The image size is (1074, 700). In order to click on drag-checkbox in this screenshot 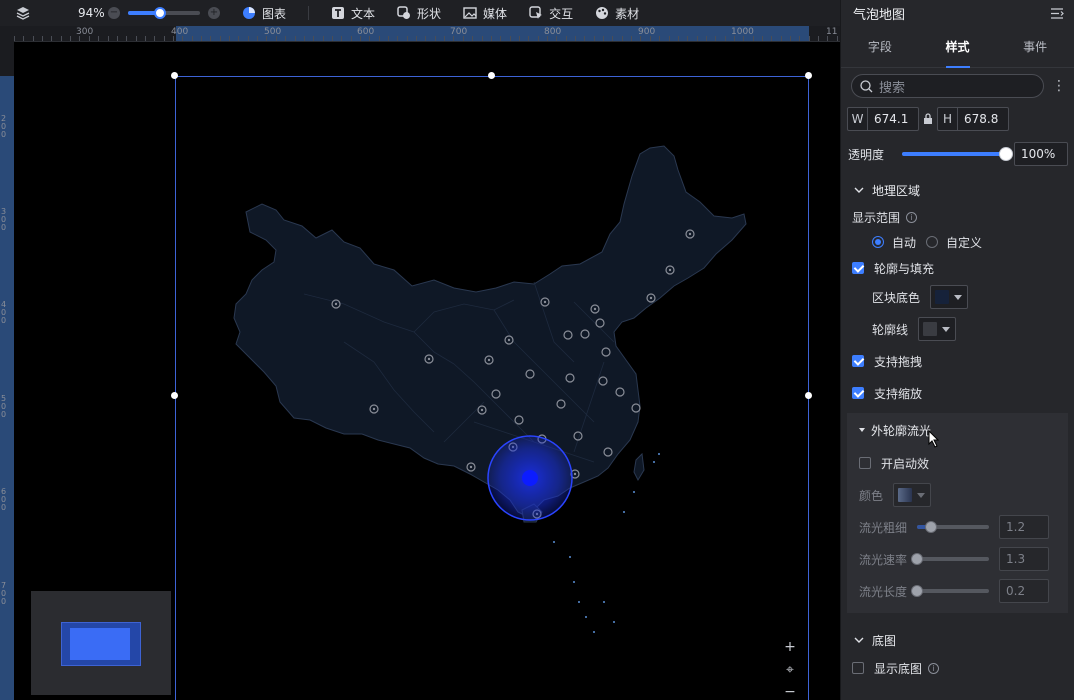, I will do `click(858, 361)`.